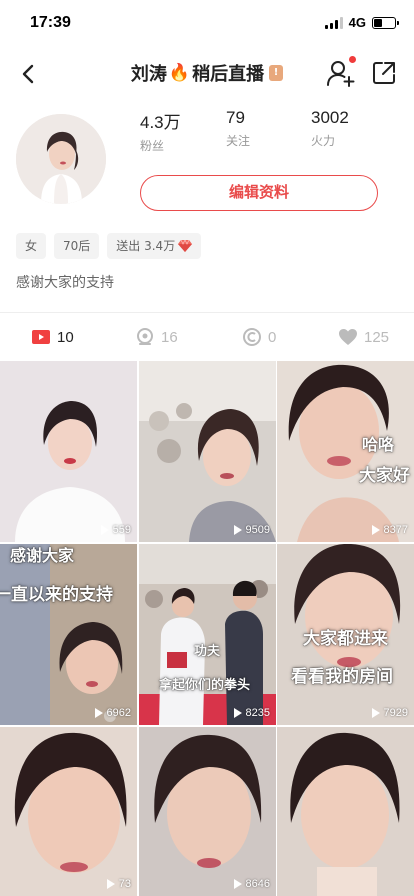 The image size is (414, 896). I want to click on profile-bio: 感谢大家的支持, so click(65, 283).